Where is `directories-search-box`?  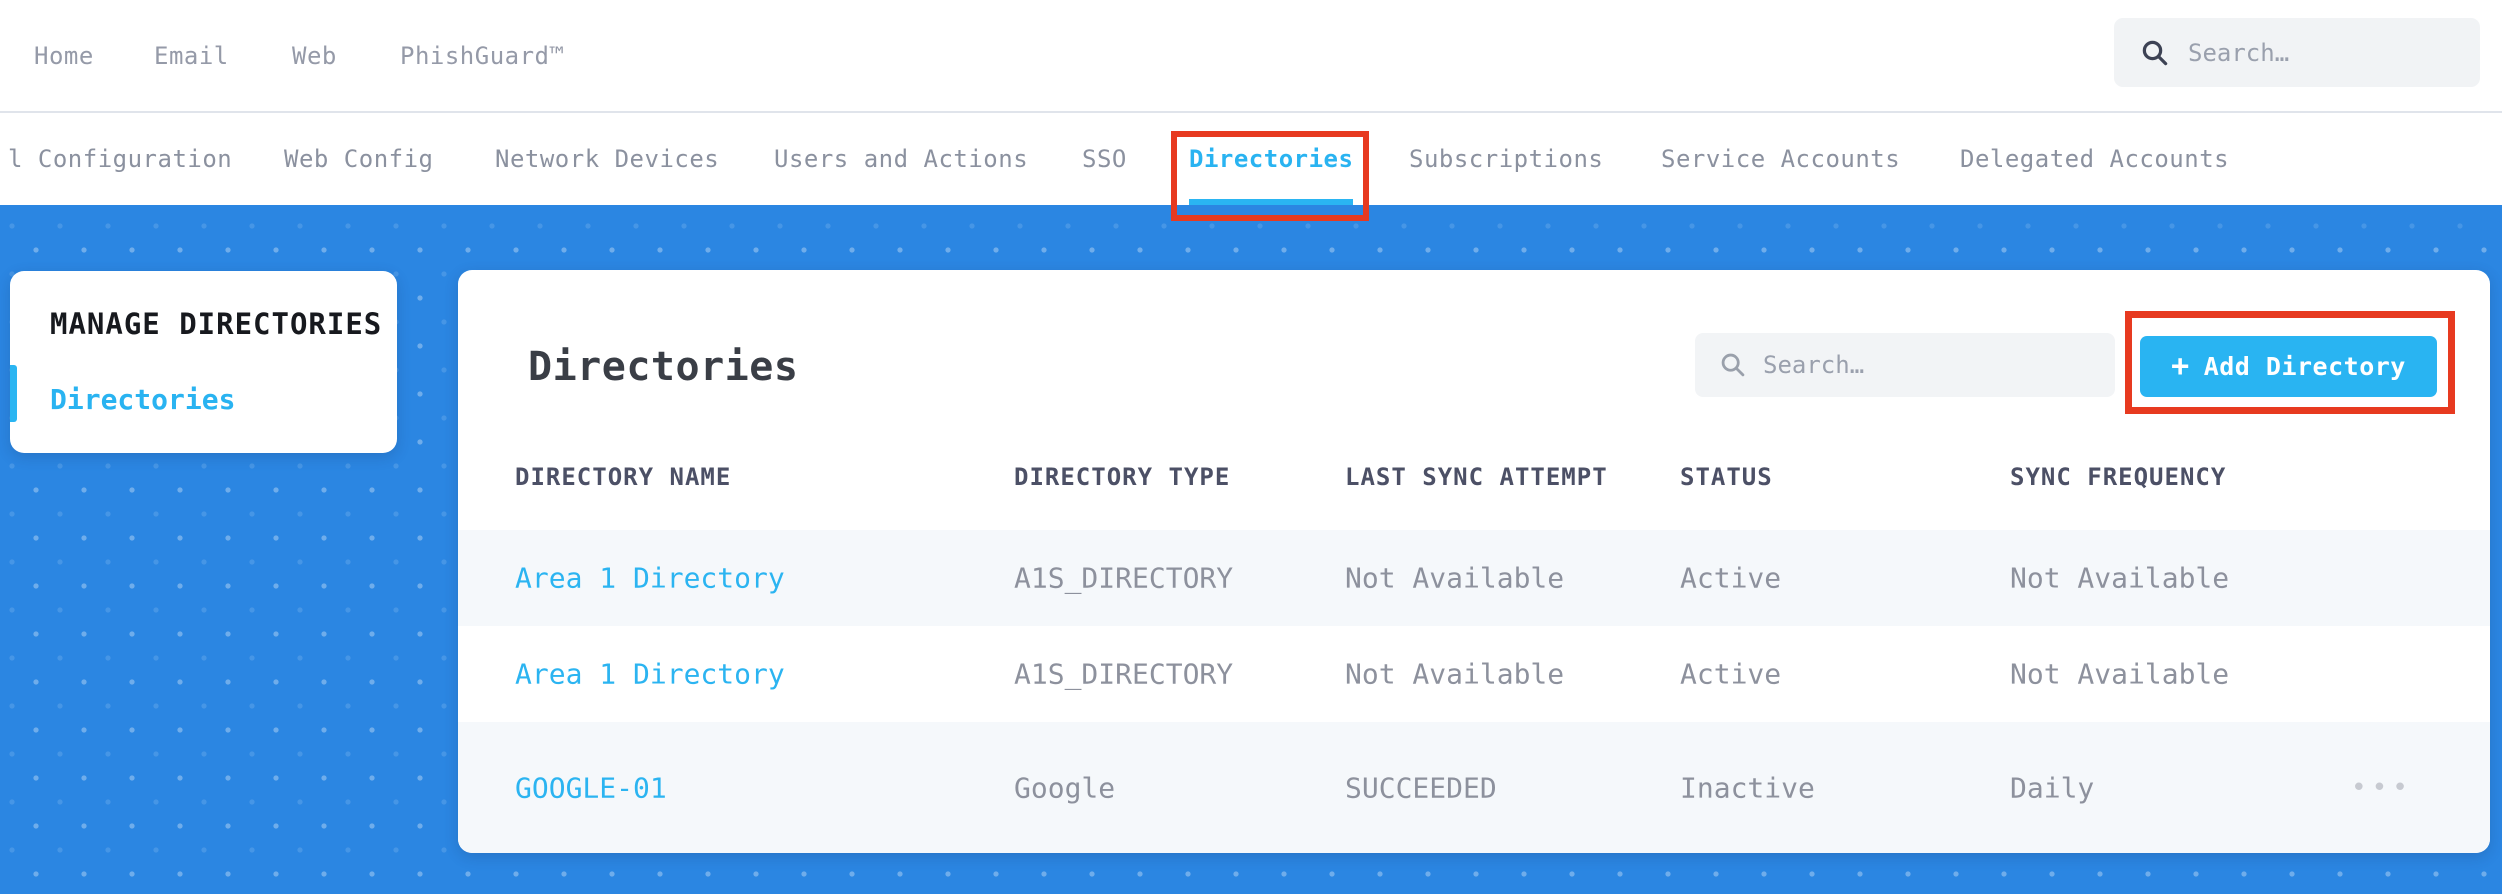 directories-search-box is located at coordinates (1905, 365).